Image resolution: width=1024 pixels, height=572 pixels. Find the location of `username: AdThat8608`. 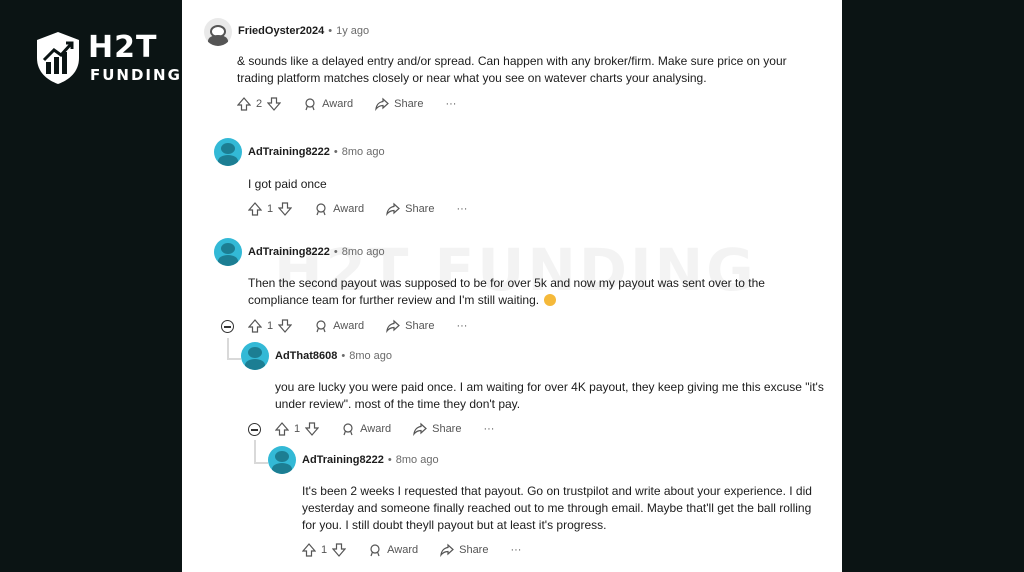

username: AdThat8608 is located at coordinates (306, 356).